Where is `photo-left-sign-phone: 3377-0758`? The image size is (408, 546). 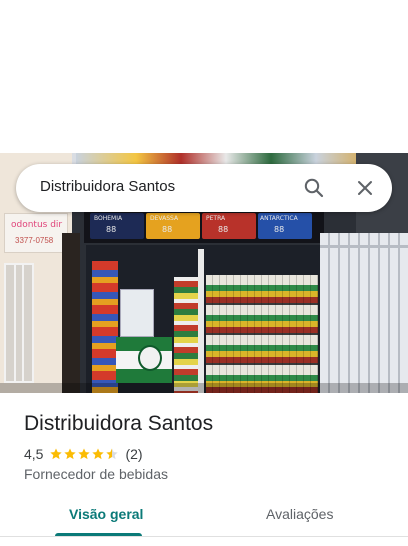
photo-left-sign-phone: 3377-0758 is located at coordinates (34, 240).